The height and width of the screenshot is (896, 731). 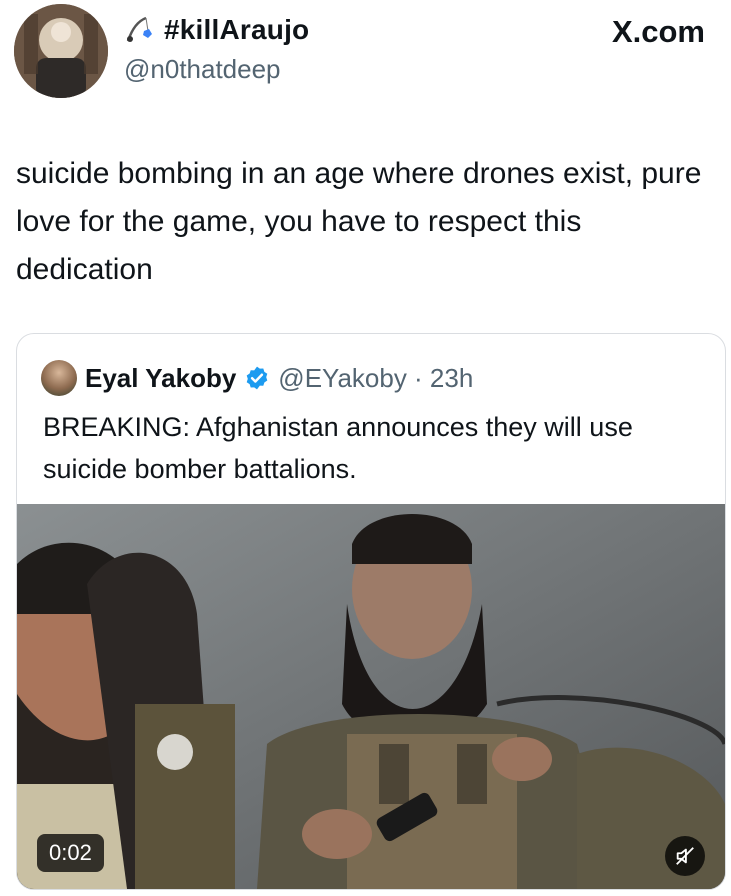 What do you see at coordinates (139, 29) in the screenshot?
I see `fishing-rod-icon` at bounding box center [139, 29].